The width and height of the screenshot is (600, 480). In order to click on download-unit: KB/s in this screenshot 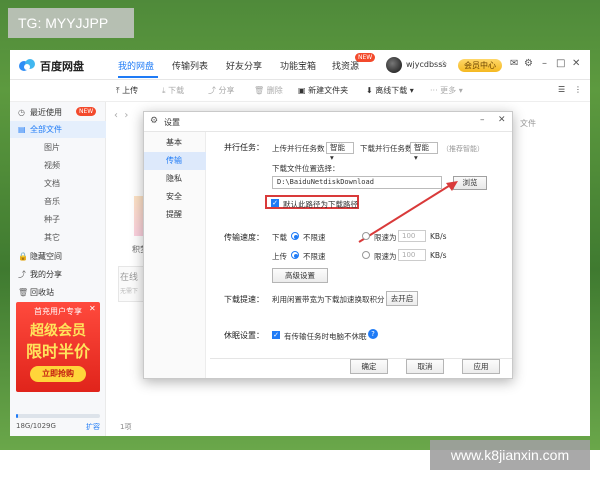, I will do `click(438, 236)`.